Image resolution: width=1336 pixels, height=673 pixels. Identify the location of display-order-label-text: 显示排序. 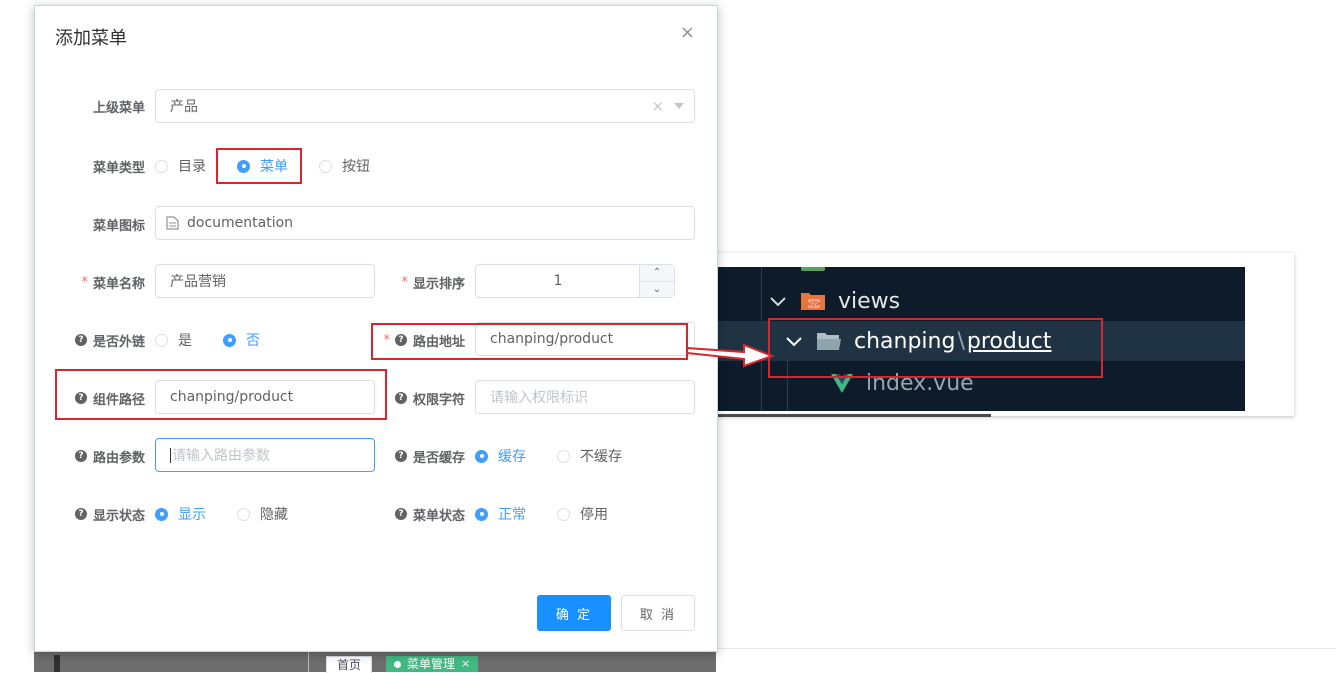
(438, 284).